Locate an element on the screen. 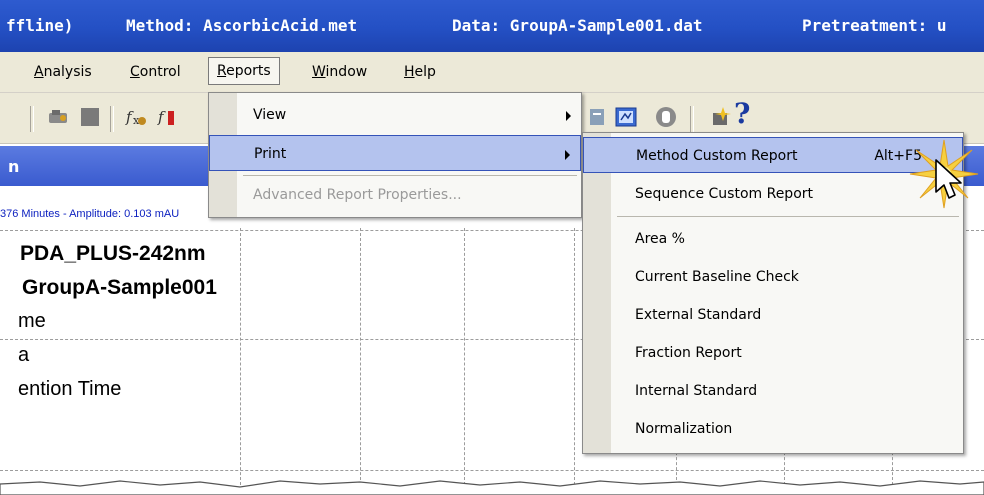  menu-item-view: View is located at coordinates (395, 115).